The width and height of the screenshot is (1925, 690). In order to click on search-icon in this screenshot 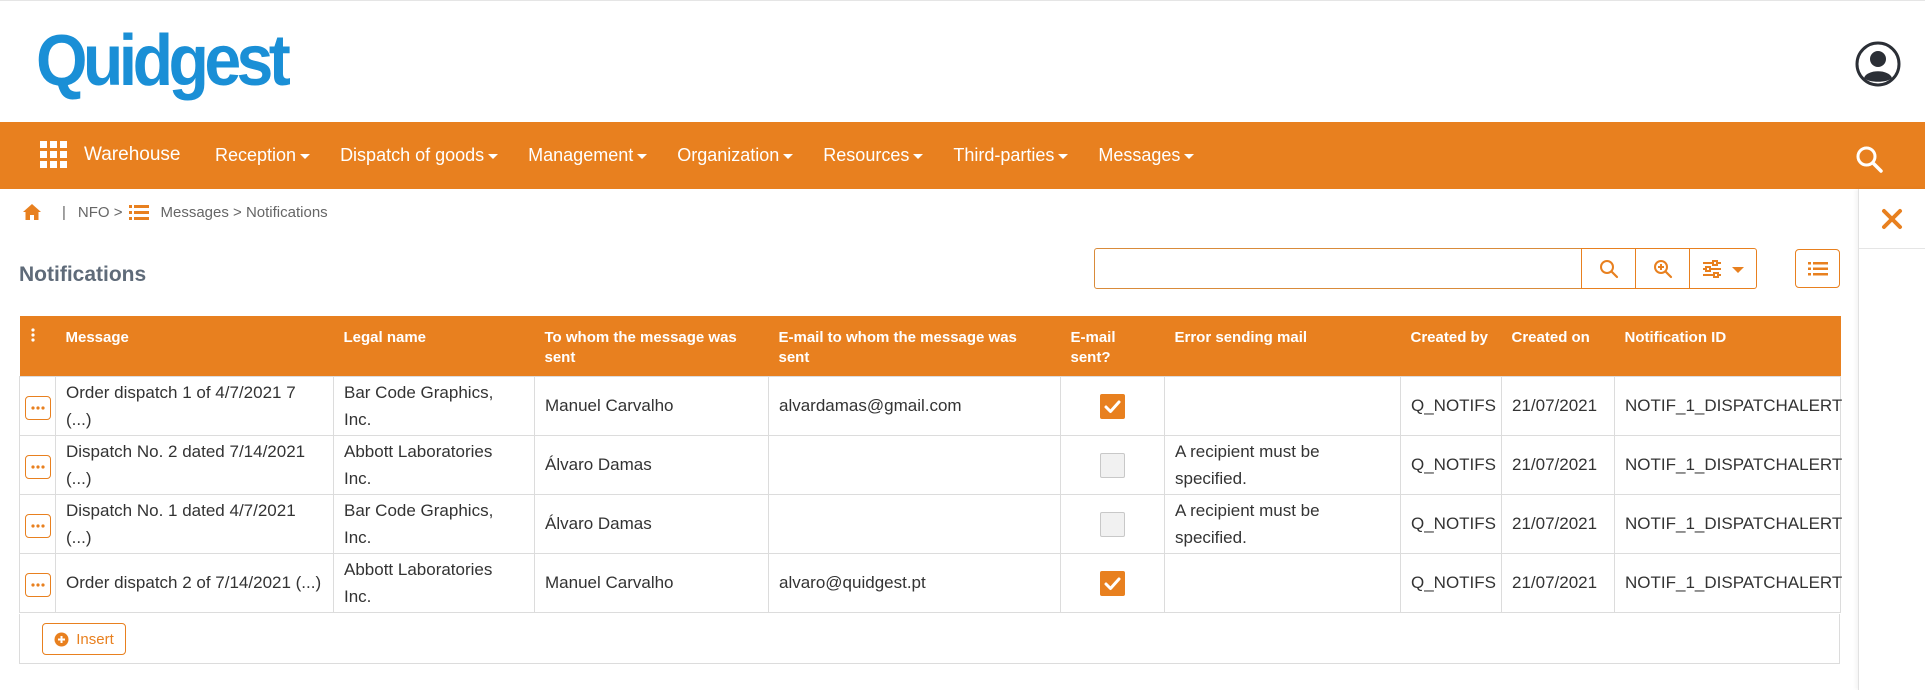, I will do `click(1869, 159)`.